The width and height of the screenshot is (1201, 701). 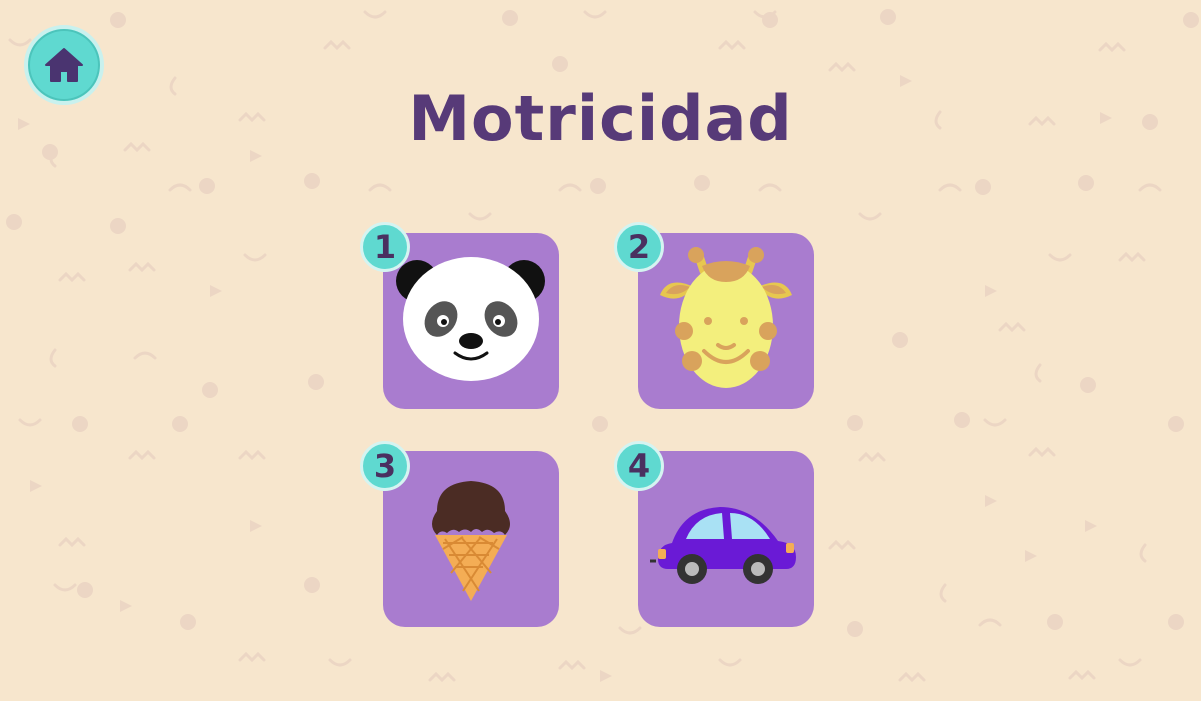 I want to click on activity-number-badge-2: 2, so click(x=639, y=247).